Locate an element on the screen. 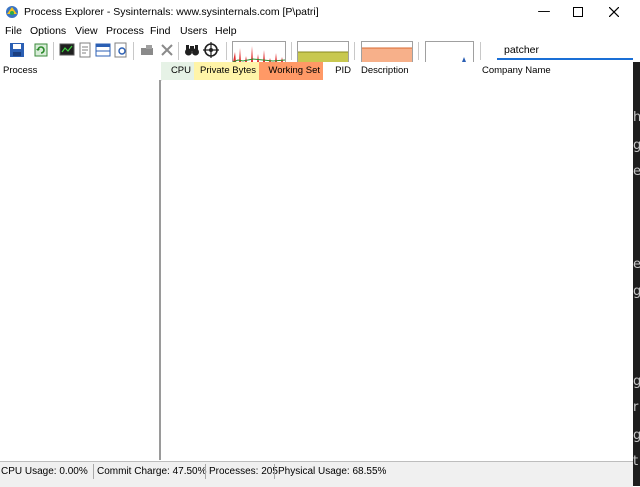 The width and height of the screenshot is (640, 487). physical-memory-graph-plot is located at coordinates (387, 54).